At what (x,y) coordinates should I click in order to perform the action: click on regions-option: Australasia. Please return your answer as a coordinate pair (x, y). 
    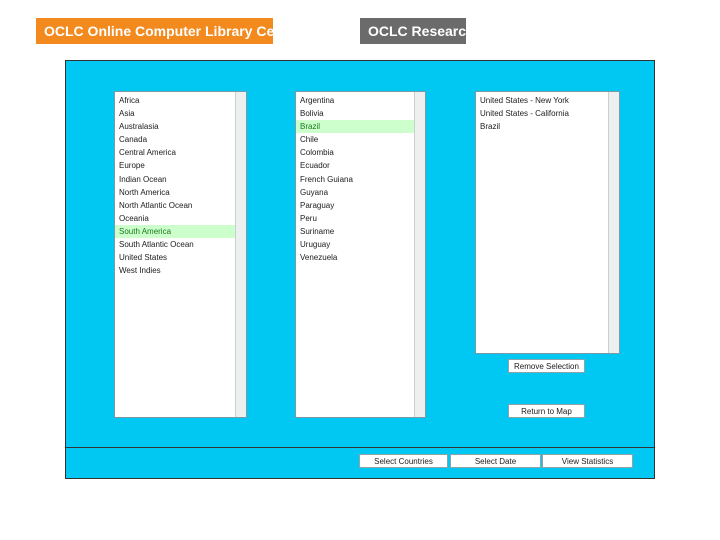
    Looking at the image, I should click on (175, 126).